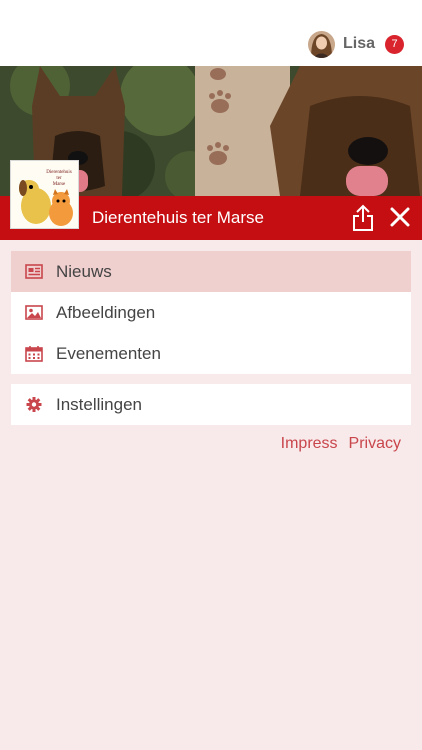 The width and height of the screenshot is (422, 750). I want to click on menu-item-label: Afbeeldingen, so click(106, 312).